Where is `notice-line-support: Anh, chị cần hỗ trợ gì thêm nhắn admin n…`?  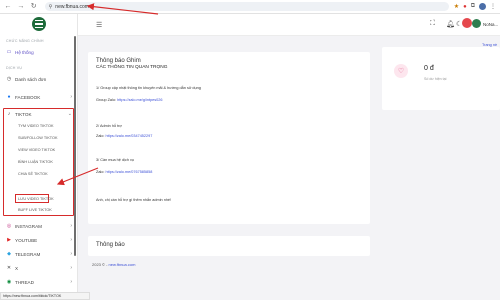
notice-line-support: Anh, chị cần hỗ trợ gì thêm nhắn admin n… is located at coordinates (134, 200).